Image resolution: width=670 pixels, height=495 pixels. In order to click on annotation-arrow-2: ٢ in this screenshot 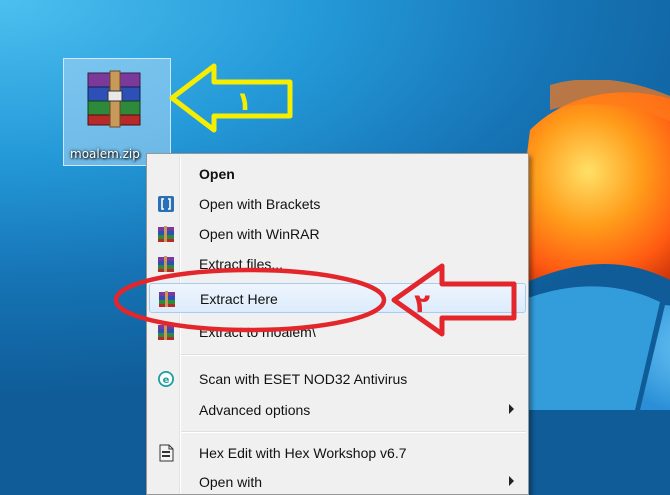, I will do `click(454, 300)`.